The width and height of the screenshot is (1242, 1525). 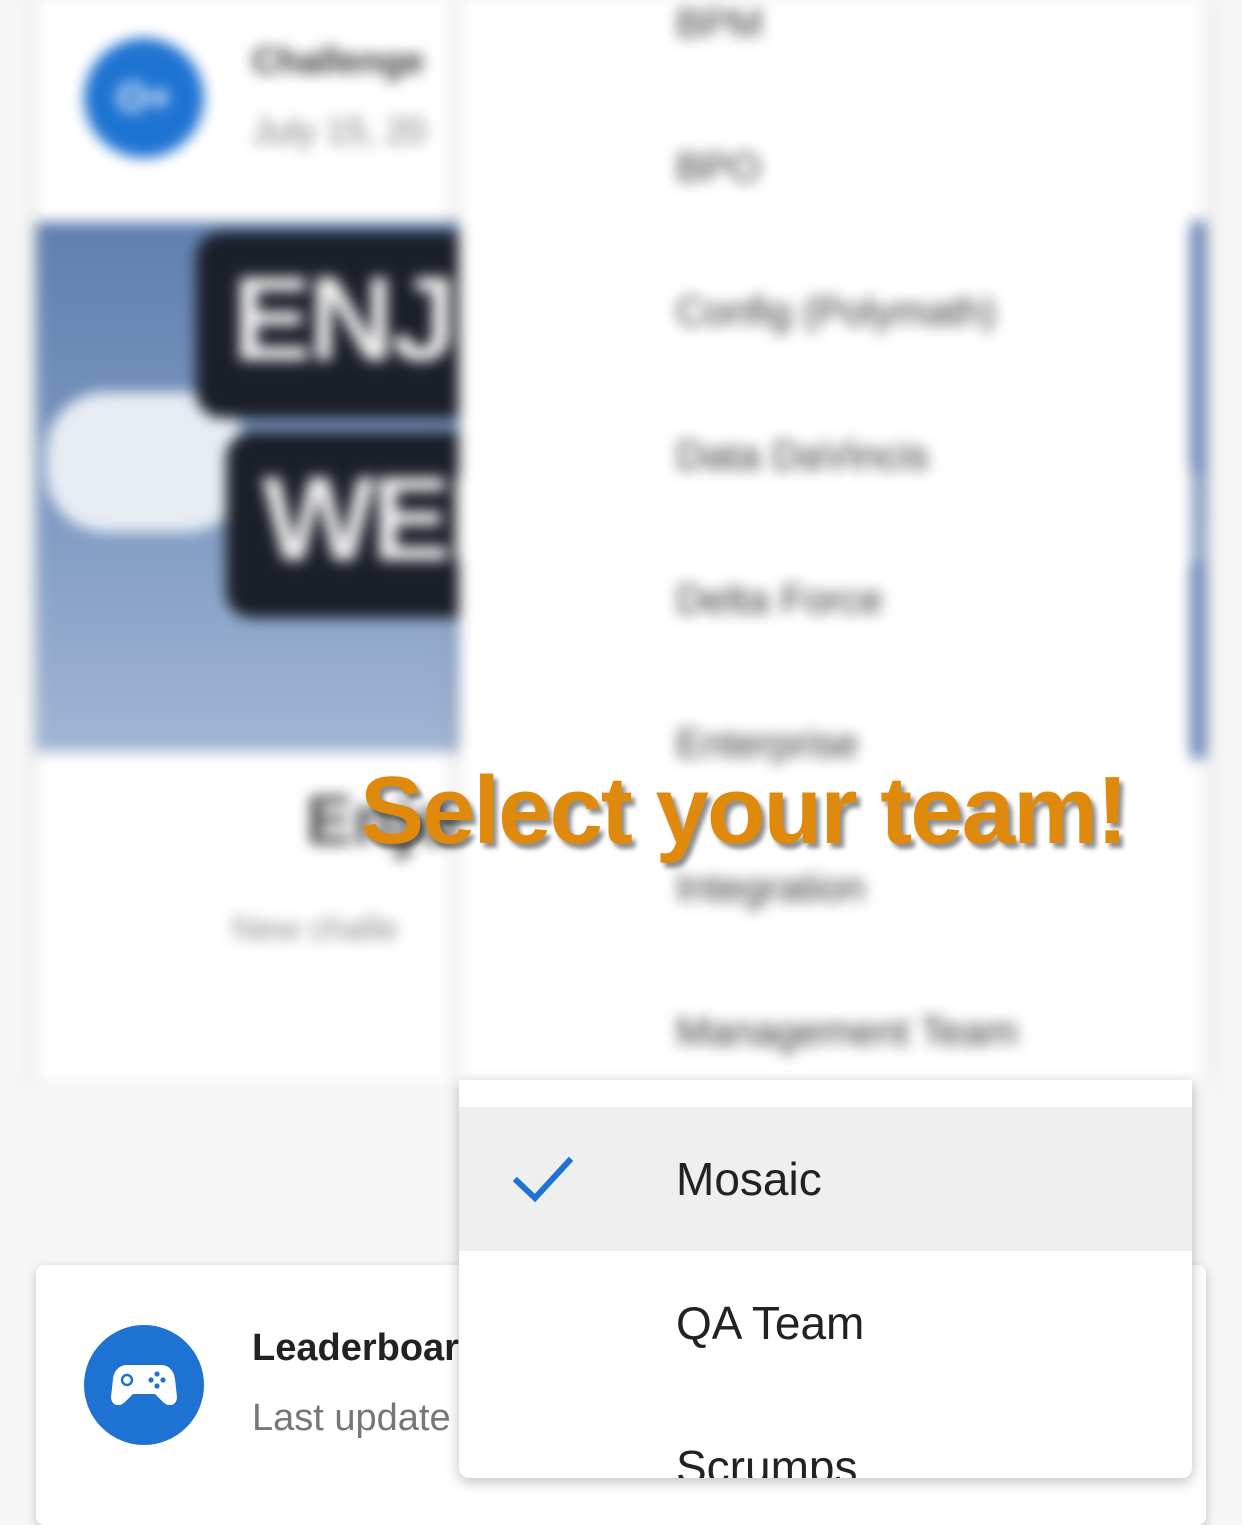 I want to click on scrollbar-thumb-upper, so click(x=1198, y=347).